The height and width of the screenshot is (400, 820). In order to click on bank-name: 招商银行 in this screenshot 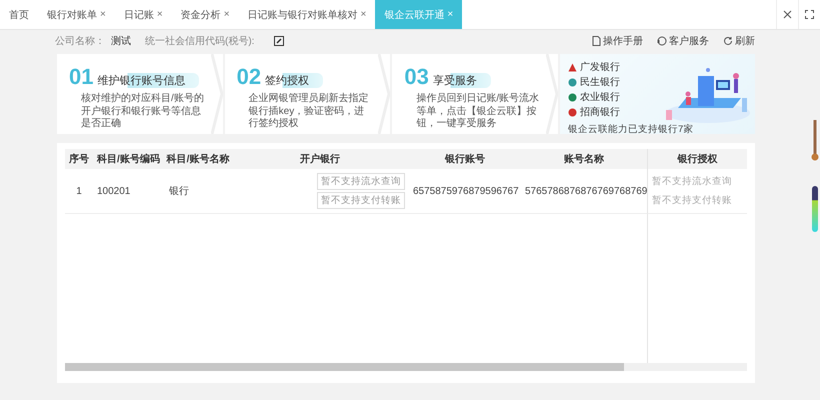, I will do `click(600, 112)`.